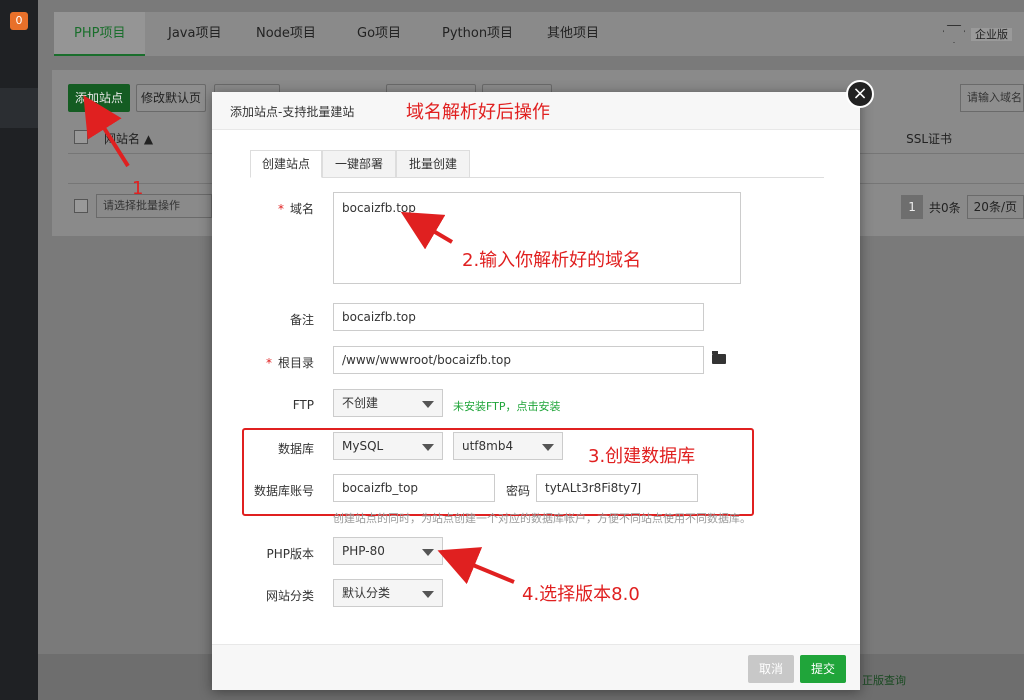 The height and width of the screenshot is (700, 1024). What do you see at coordinates (581, 594) in the screenshot?
I see `annotation-step4: 4.选择版本8.0` at bounding box center [581, 594].